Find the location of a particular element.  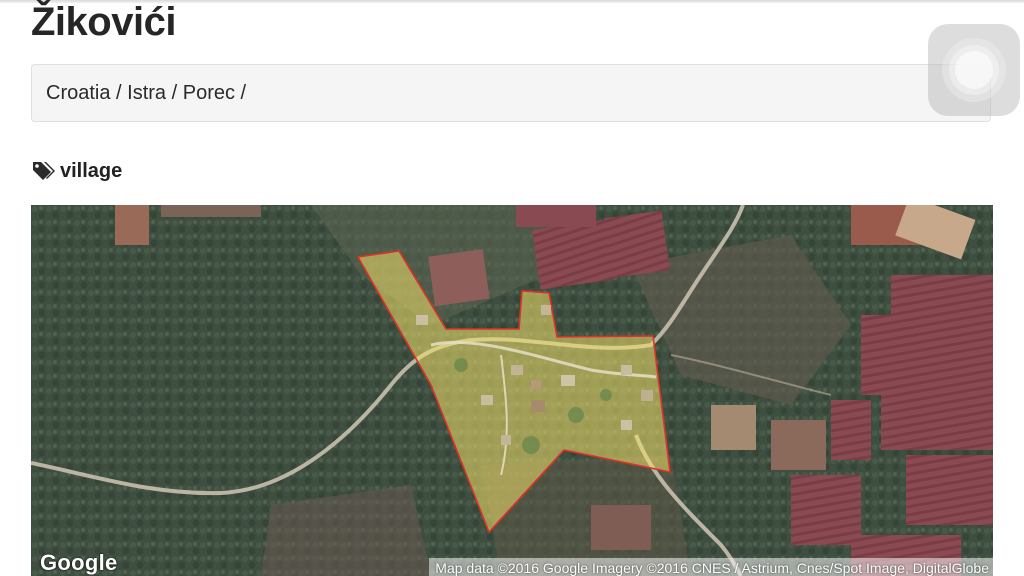

tags-icon is located at coordinates (44, 171).